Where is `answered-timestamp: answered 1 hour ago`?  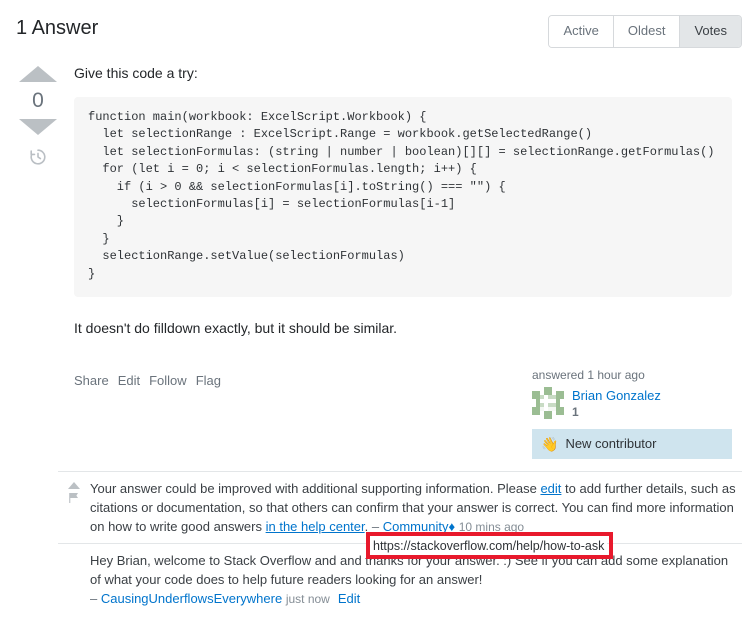
answered-timestamp: answered 1 hour ago is located at coordinates (588, 375).